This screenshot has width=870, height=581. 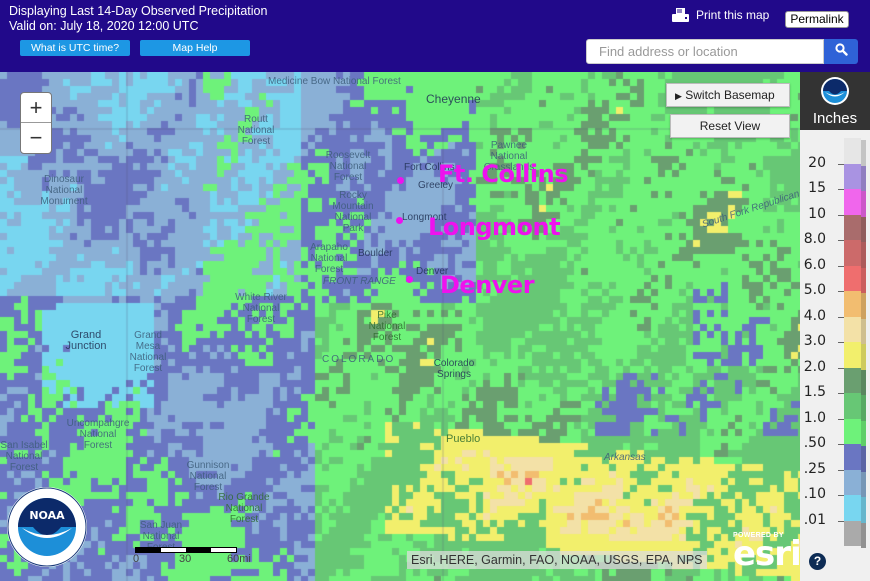 What do you see at coordinates (814, 443) in the screenshot?
I see `legend-label: .50` at bounding box center [814, 443].